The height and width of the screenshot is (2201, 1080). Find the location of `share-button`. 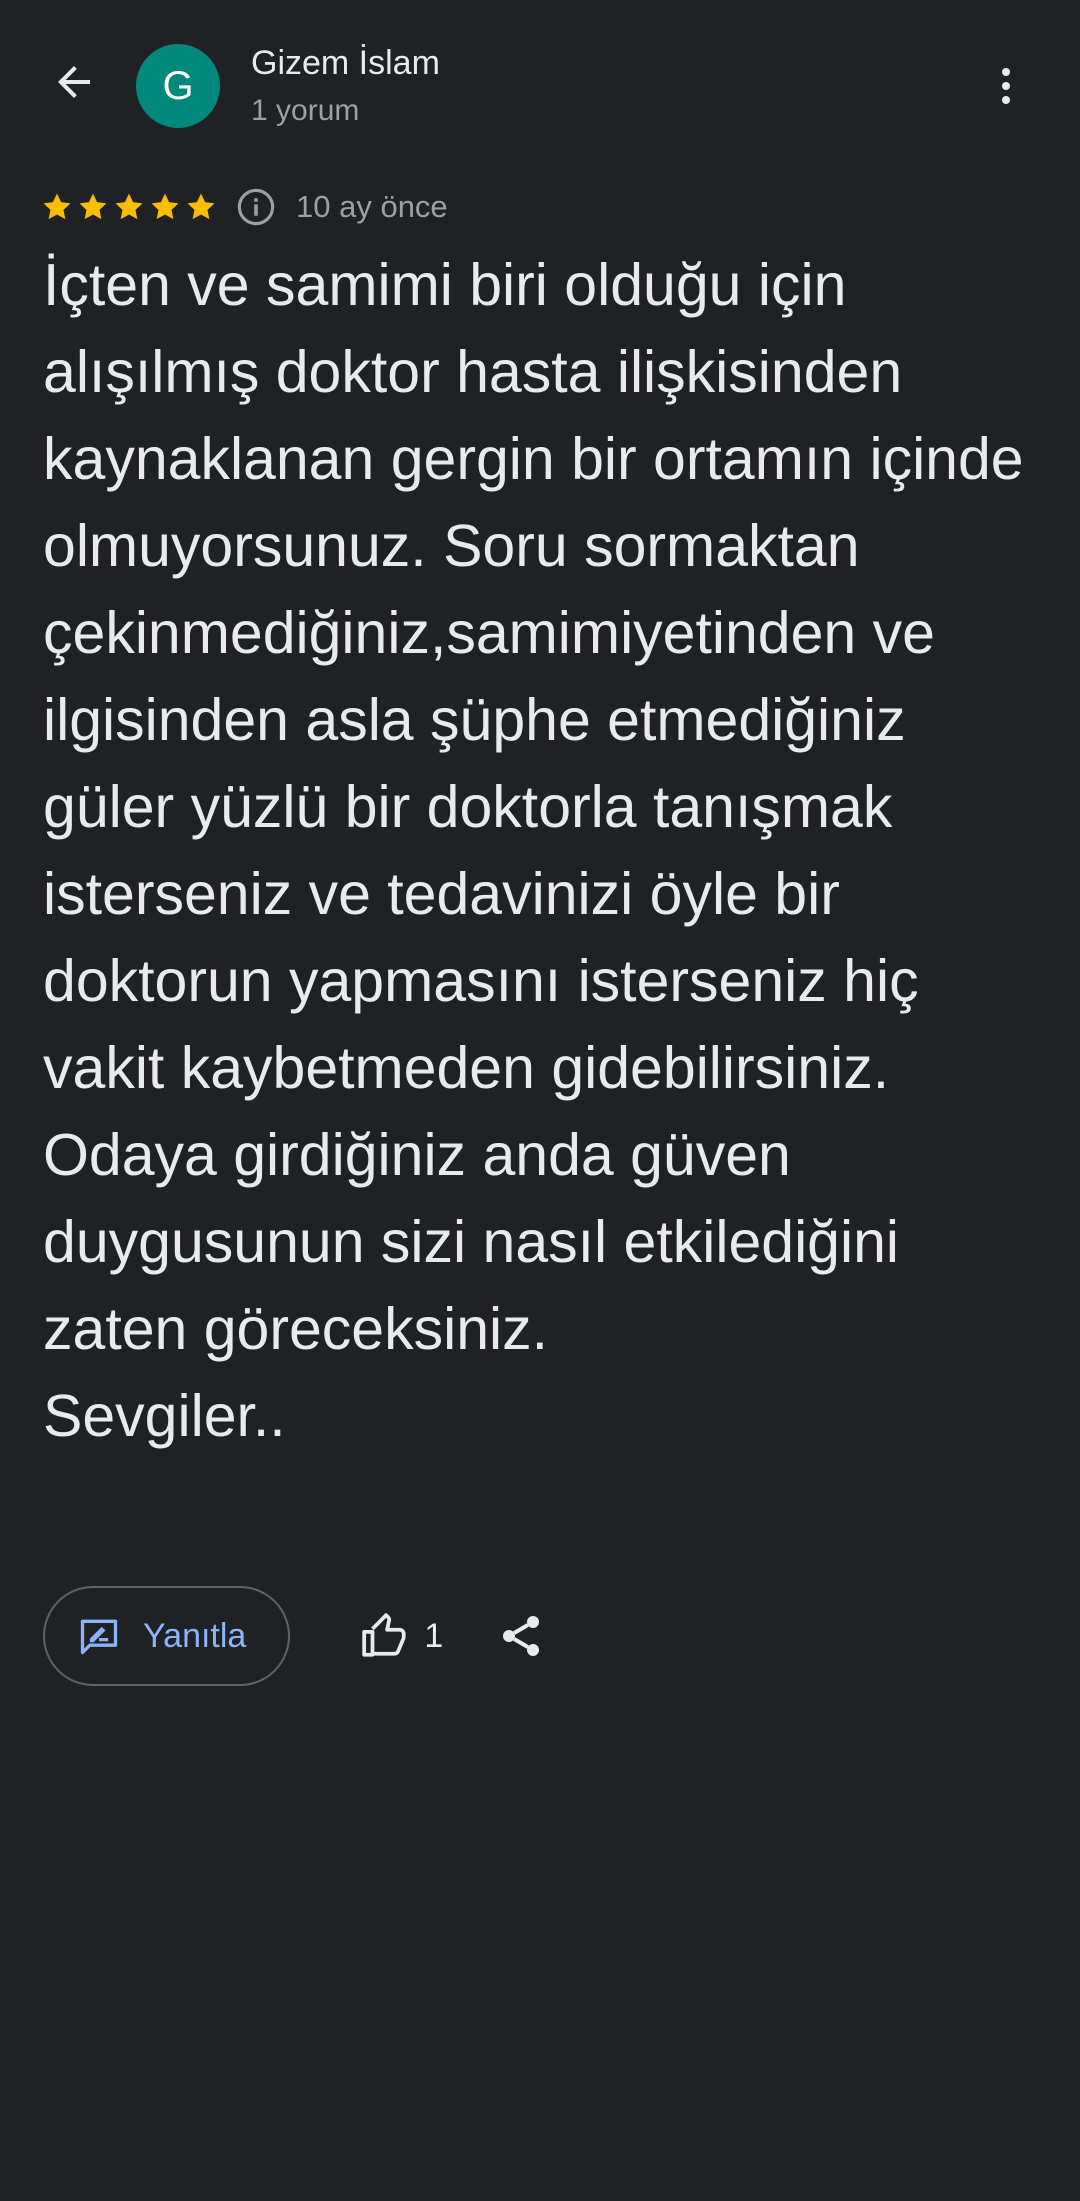

share-button is located at coordinates (521, 1636).